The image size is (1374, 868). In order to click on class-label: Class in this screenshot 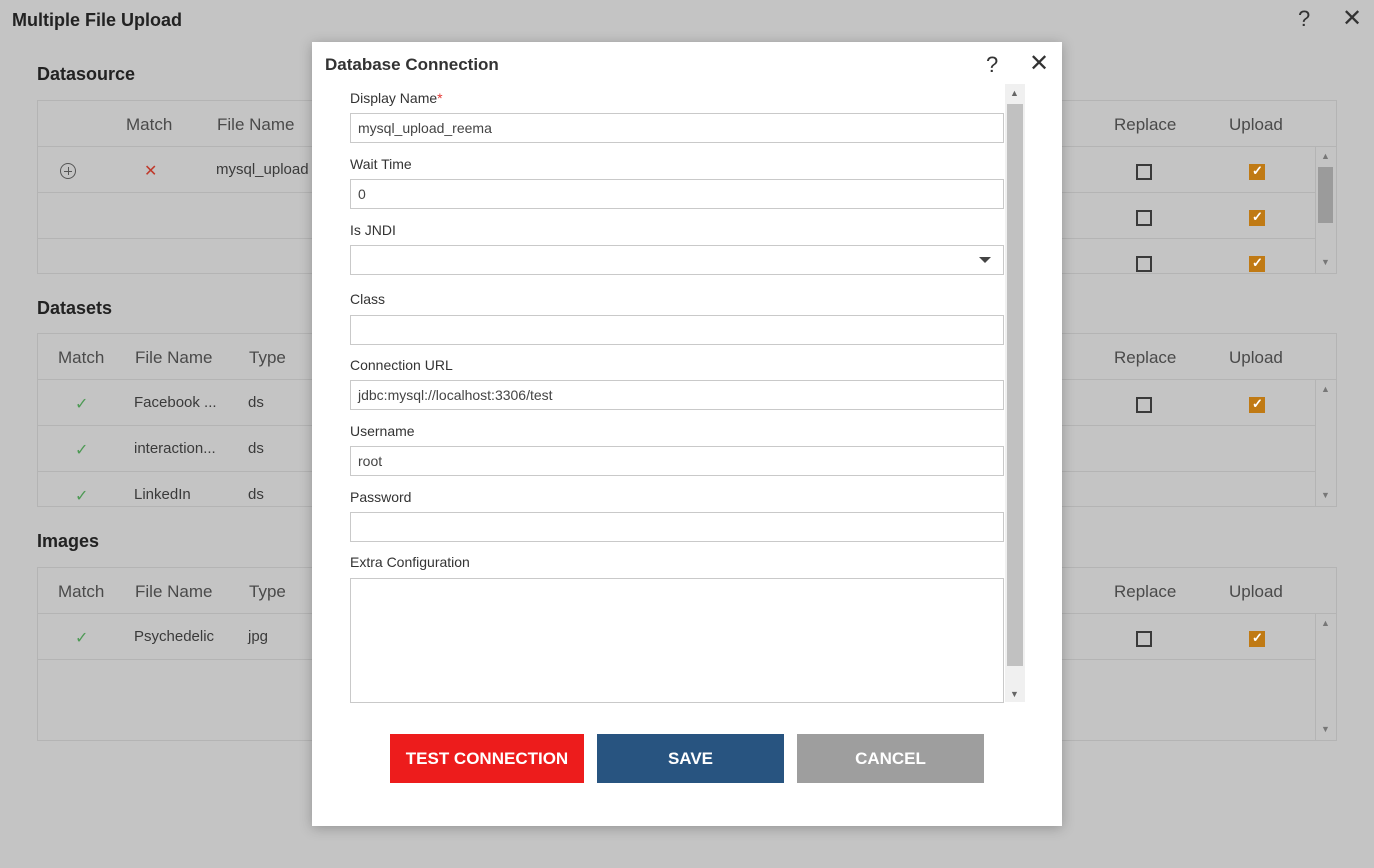, I will do `click(368, 299)`.